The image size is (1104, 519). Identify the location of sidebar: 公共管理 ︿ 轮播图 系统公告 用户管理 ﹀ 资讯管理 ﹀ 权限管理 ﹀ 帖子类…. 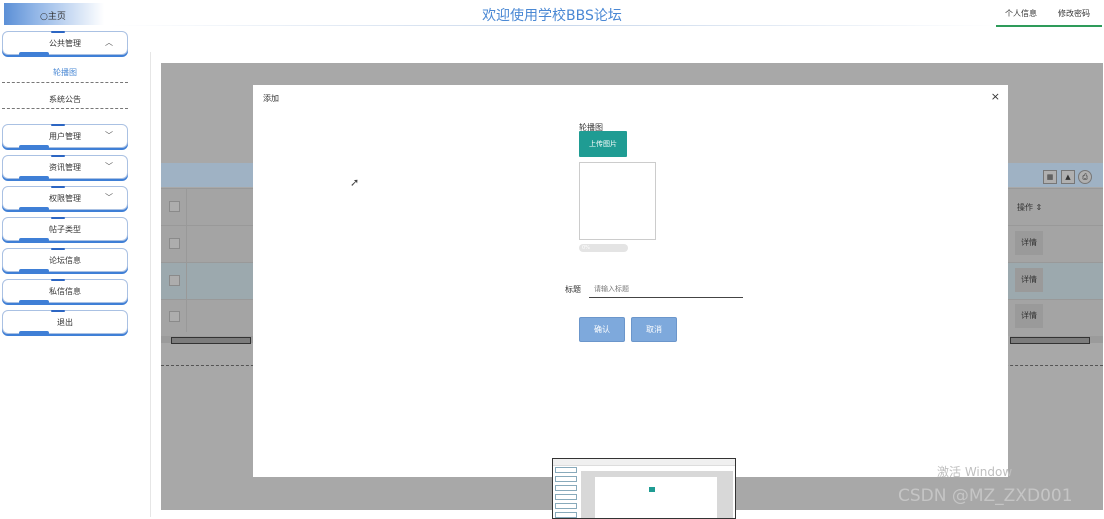
(67, 272).